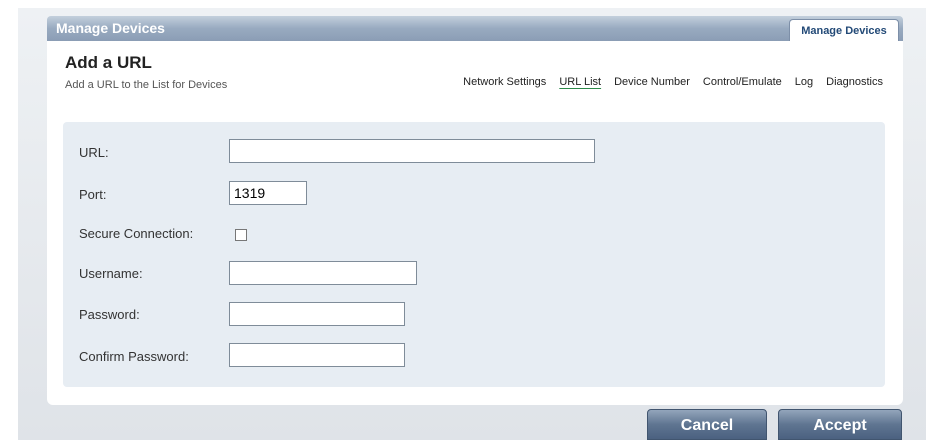 The width and height of the screenshot is (926, 441). I want to click on confirm-password-label: Confirm Password:, so click(134, 356).